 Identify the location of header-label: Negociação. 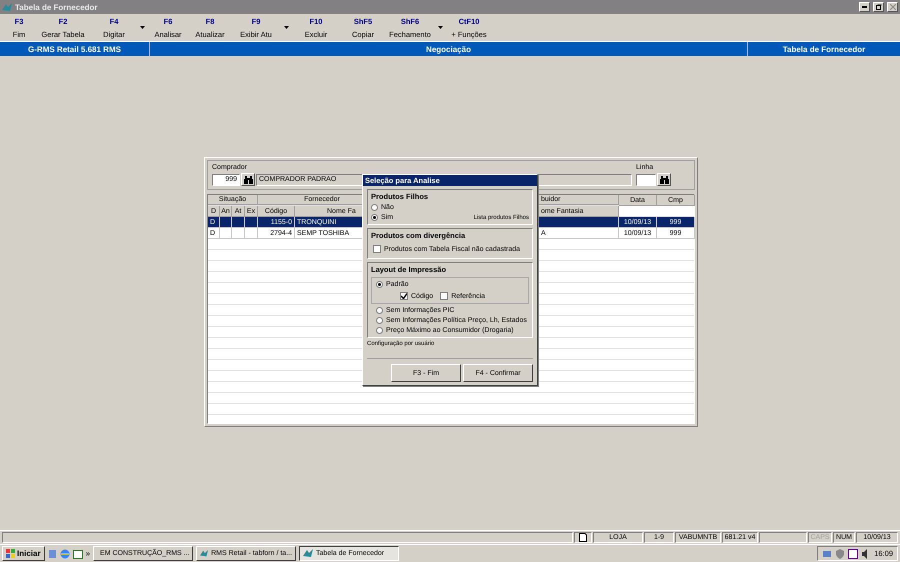
(449, 49).